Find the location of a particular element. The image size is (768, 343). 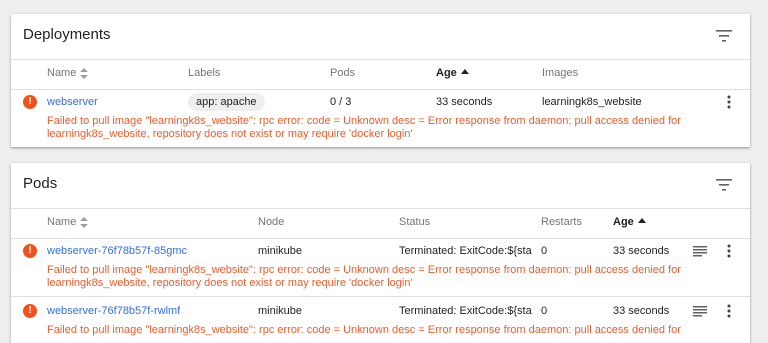

column-restarts-label: Restarts is located at coordinates (561, 222).